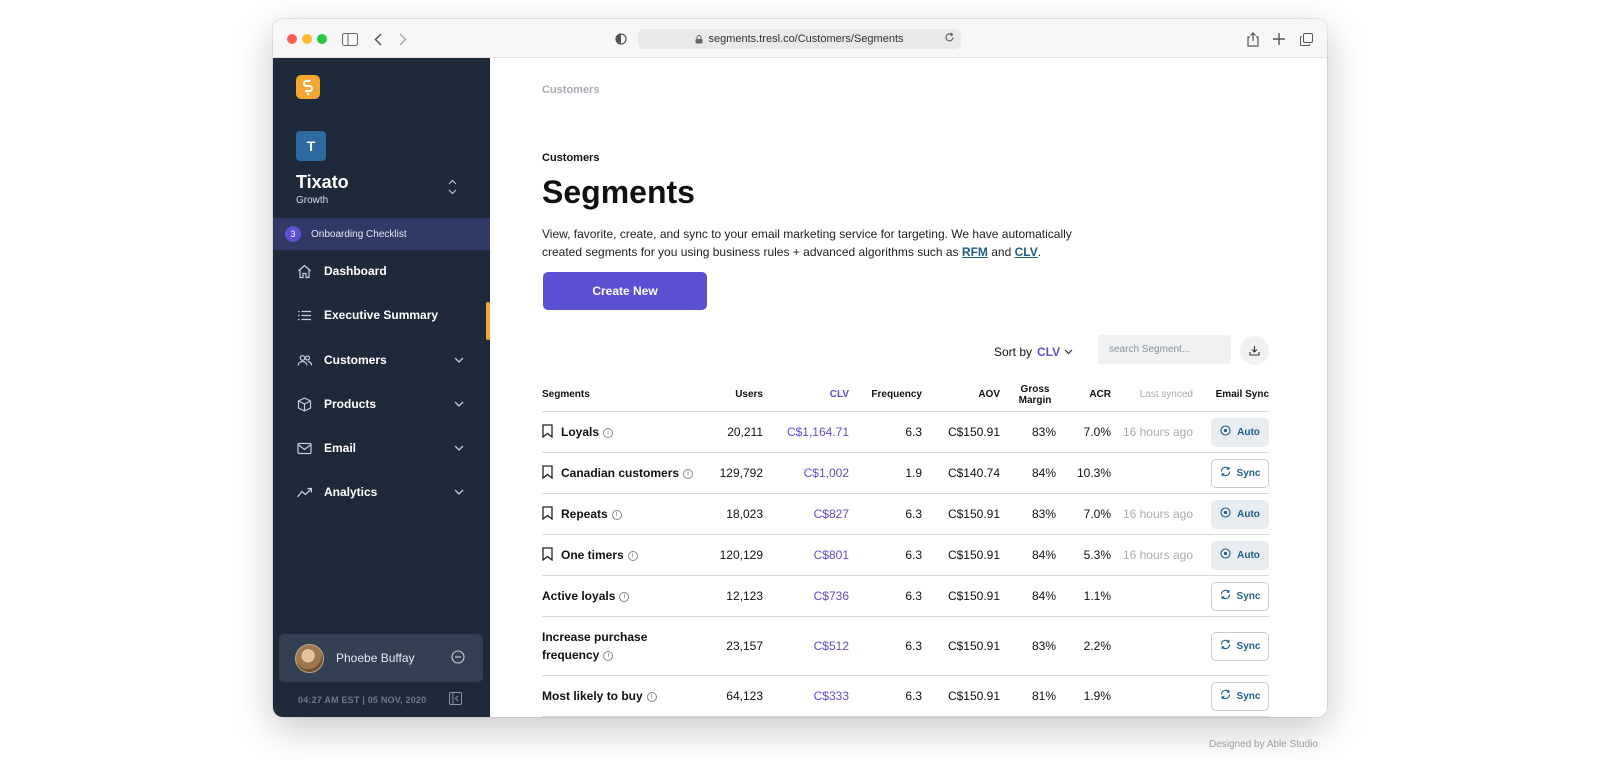  What do you see at coordinates (949, 39) in the screenshot?
I see `reload-icon` at bounding box center [949, 39].